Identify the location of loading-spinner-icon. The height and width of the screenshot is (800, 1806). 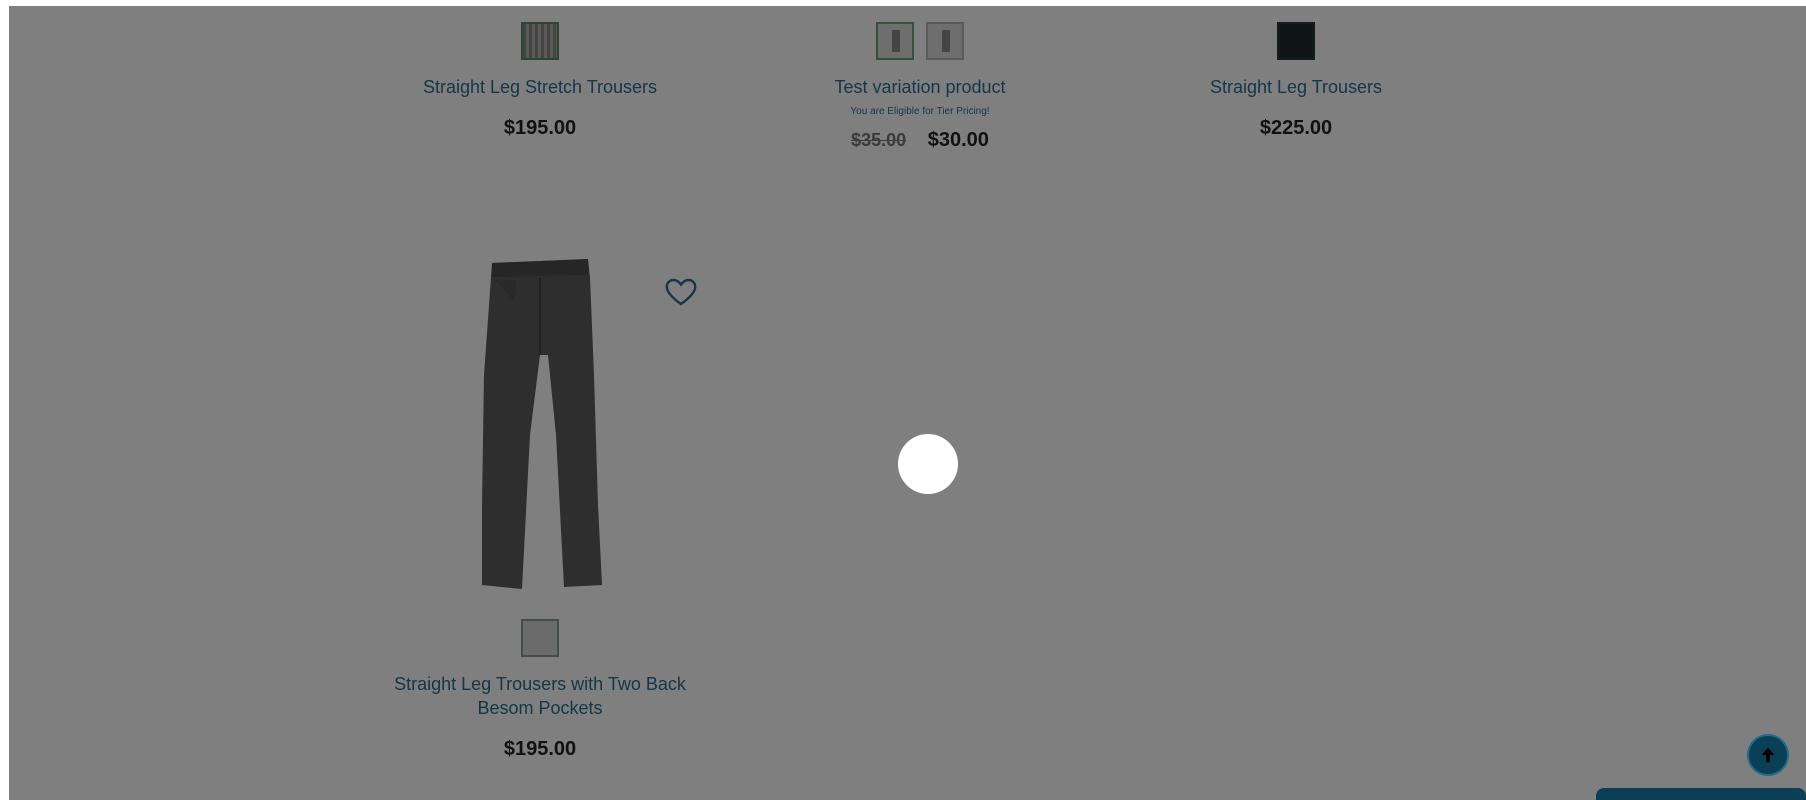
(928, 464).